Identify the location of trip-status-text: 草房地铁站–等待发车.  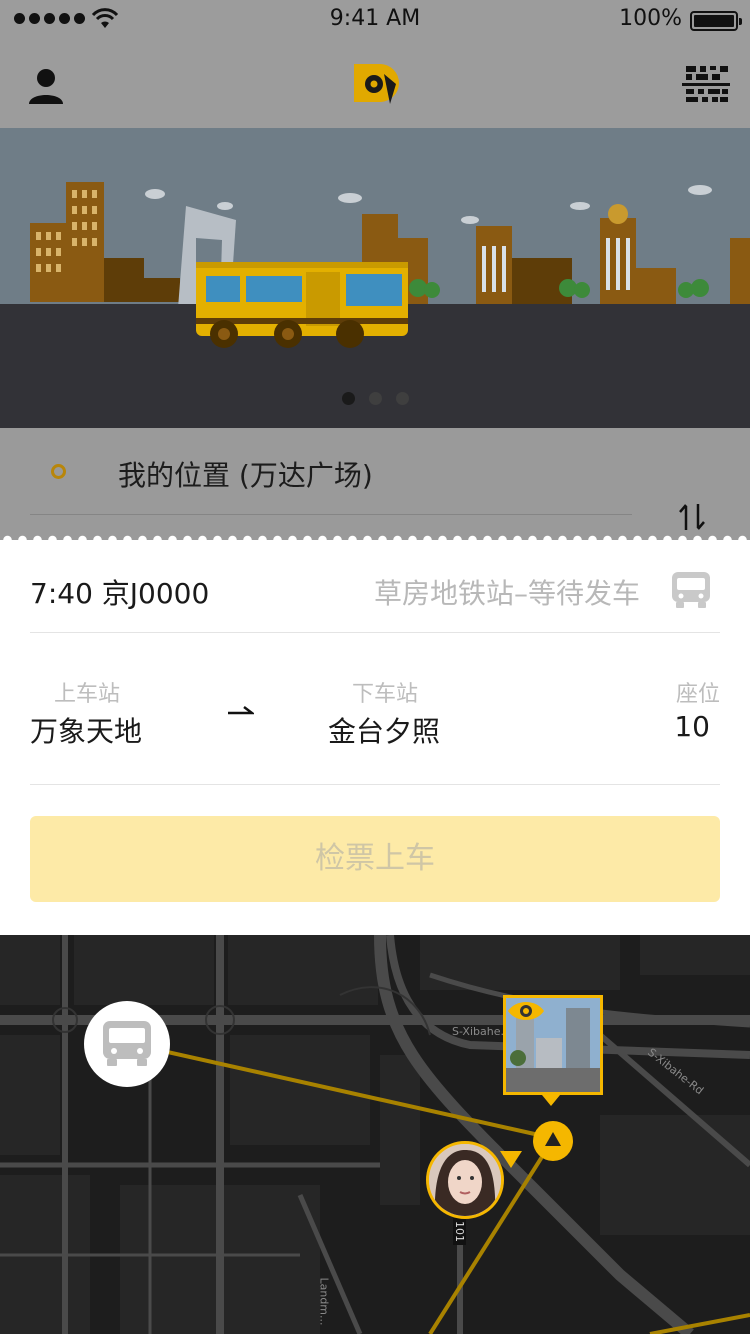
(506, 593).